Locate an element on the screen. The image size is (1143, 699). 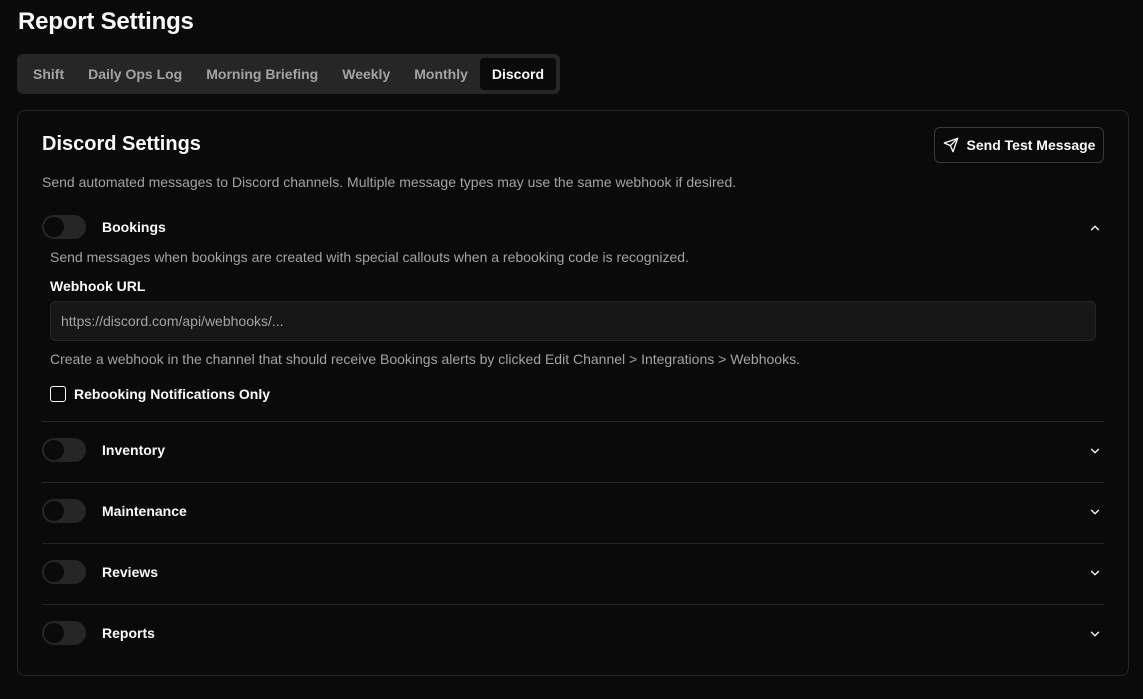
section-maintenance: Maintenance is located at coordinates (573, 511).